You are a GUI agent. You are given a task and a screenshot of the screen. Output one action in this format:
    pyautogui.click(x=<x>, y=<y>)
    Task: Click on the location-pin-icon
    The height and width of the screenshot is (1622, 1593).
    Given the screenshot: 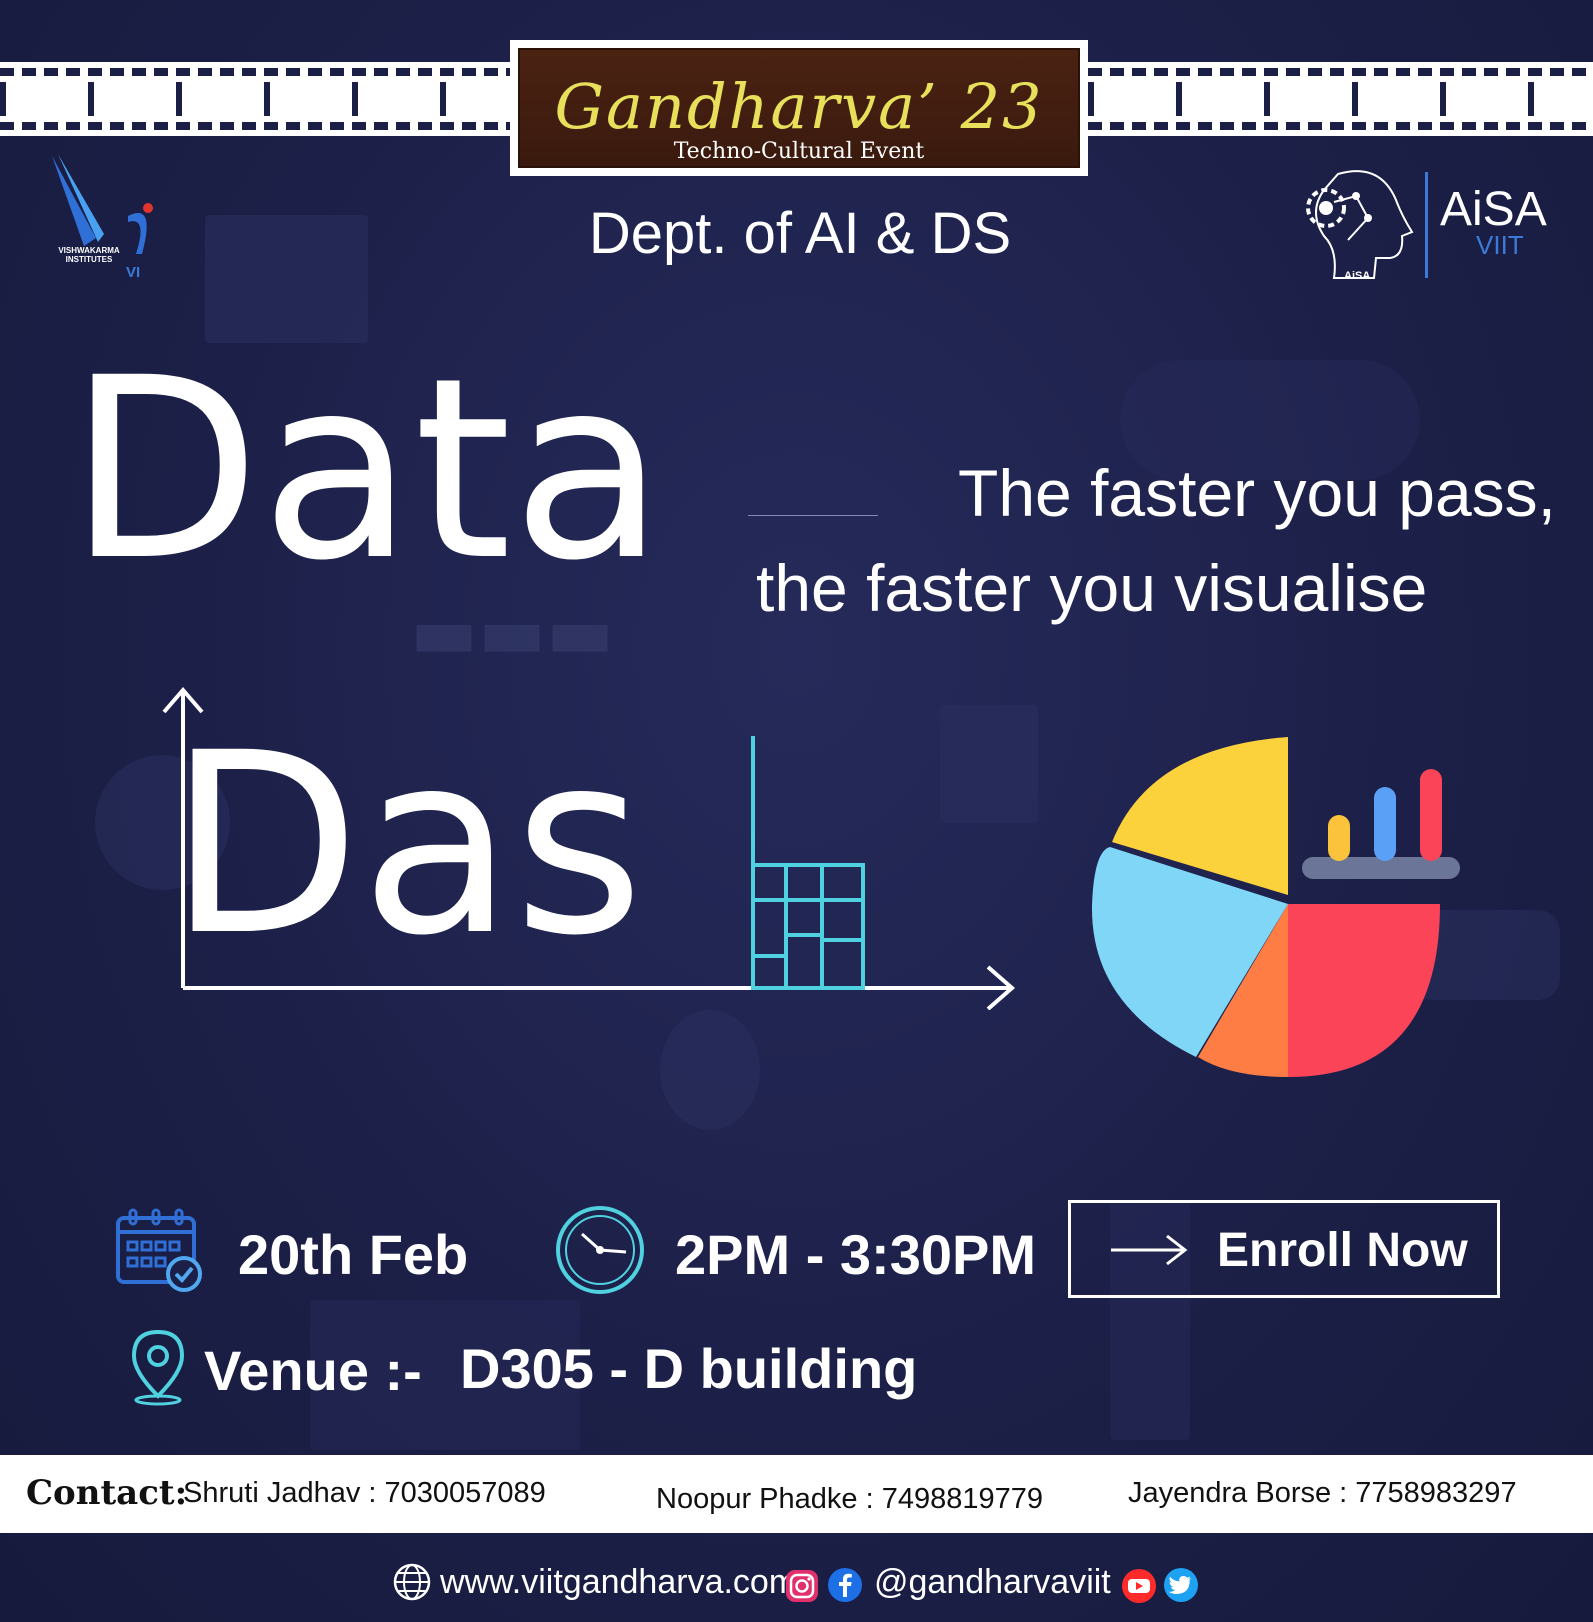 What is the action you would take?
    pyautogui.click(x=158, y=1367)
    